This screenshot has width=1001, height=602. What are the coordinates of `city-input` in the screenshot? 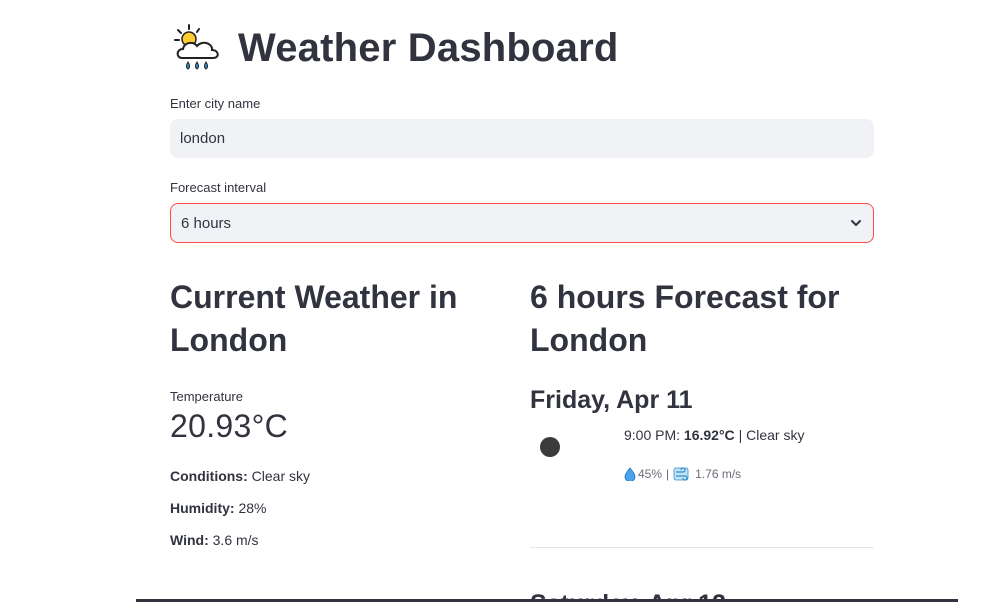 It's located at (522, 138).